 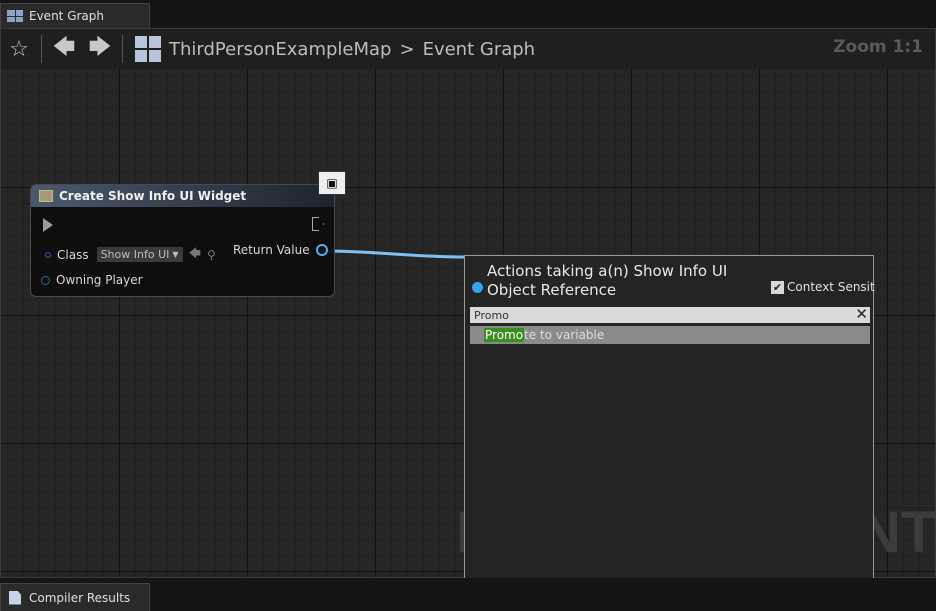 What do you see at coordinates (477, 287) in the screenshot?
I see `object-reference-pin-icon` at bounding box center [477, 287].